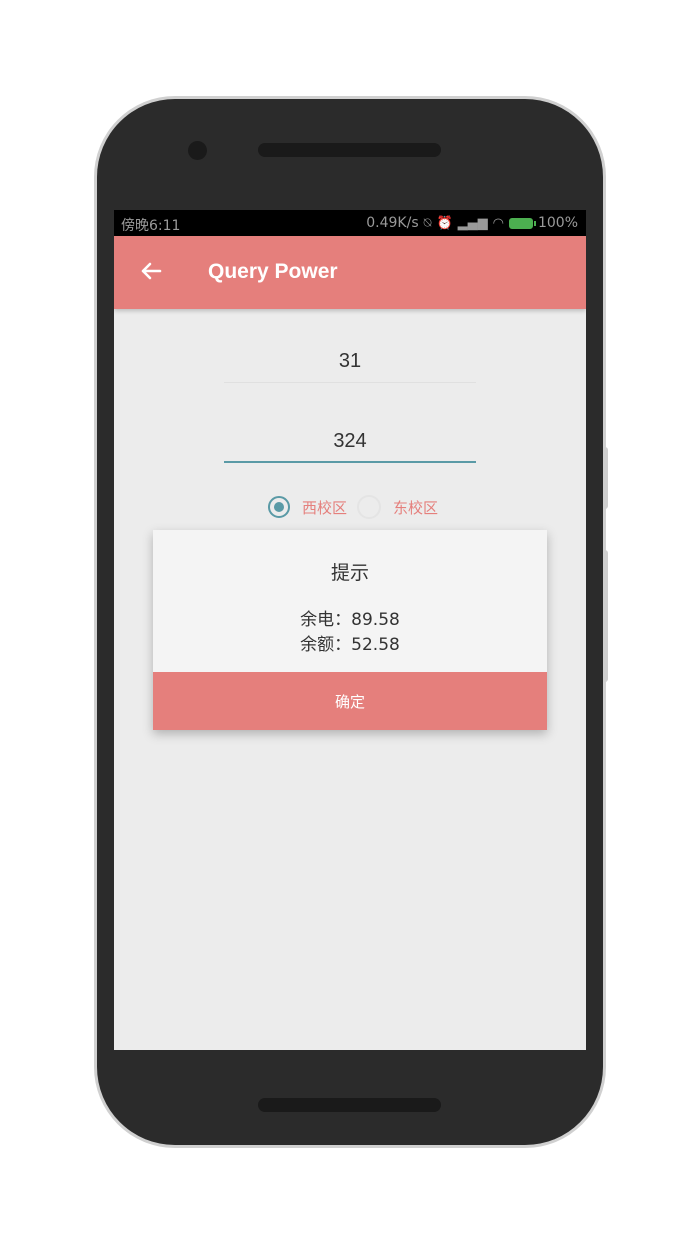 The width and height of the screenshot is (700, 1260). Describe the element at coordinates (151, 226) in the screenshot. I see `status-time: 傍晚6:11` at that location.